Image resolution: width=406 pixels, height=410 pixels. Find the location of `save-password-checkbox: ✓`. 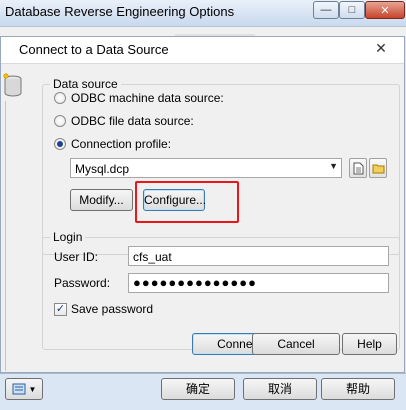

save-password-checkbox: ✓ is located at coordinates (60, 309).